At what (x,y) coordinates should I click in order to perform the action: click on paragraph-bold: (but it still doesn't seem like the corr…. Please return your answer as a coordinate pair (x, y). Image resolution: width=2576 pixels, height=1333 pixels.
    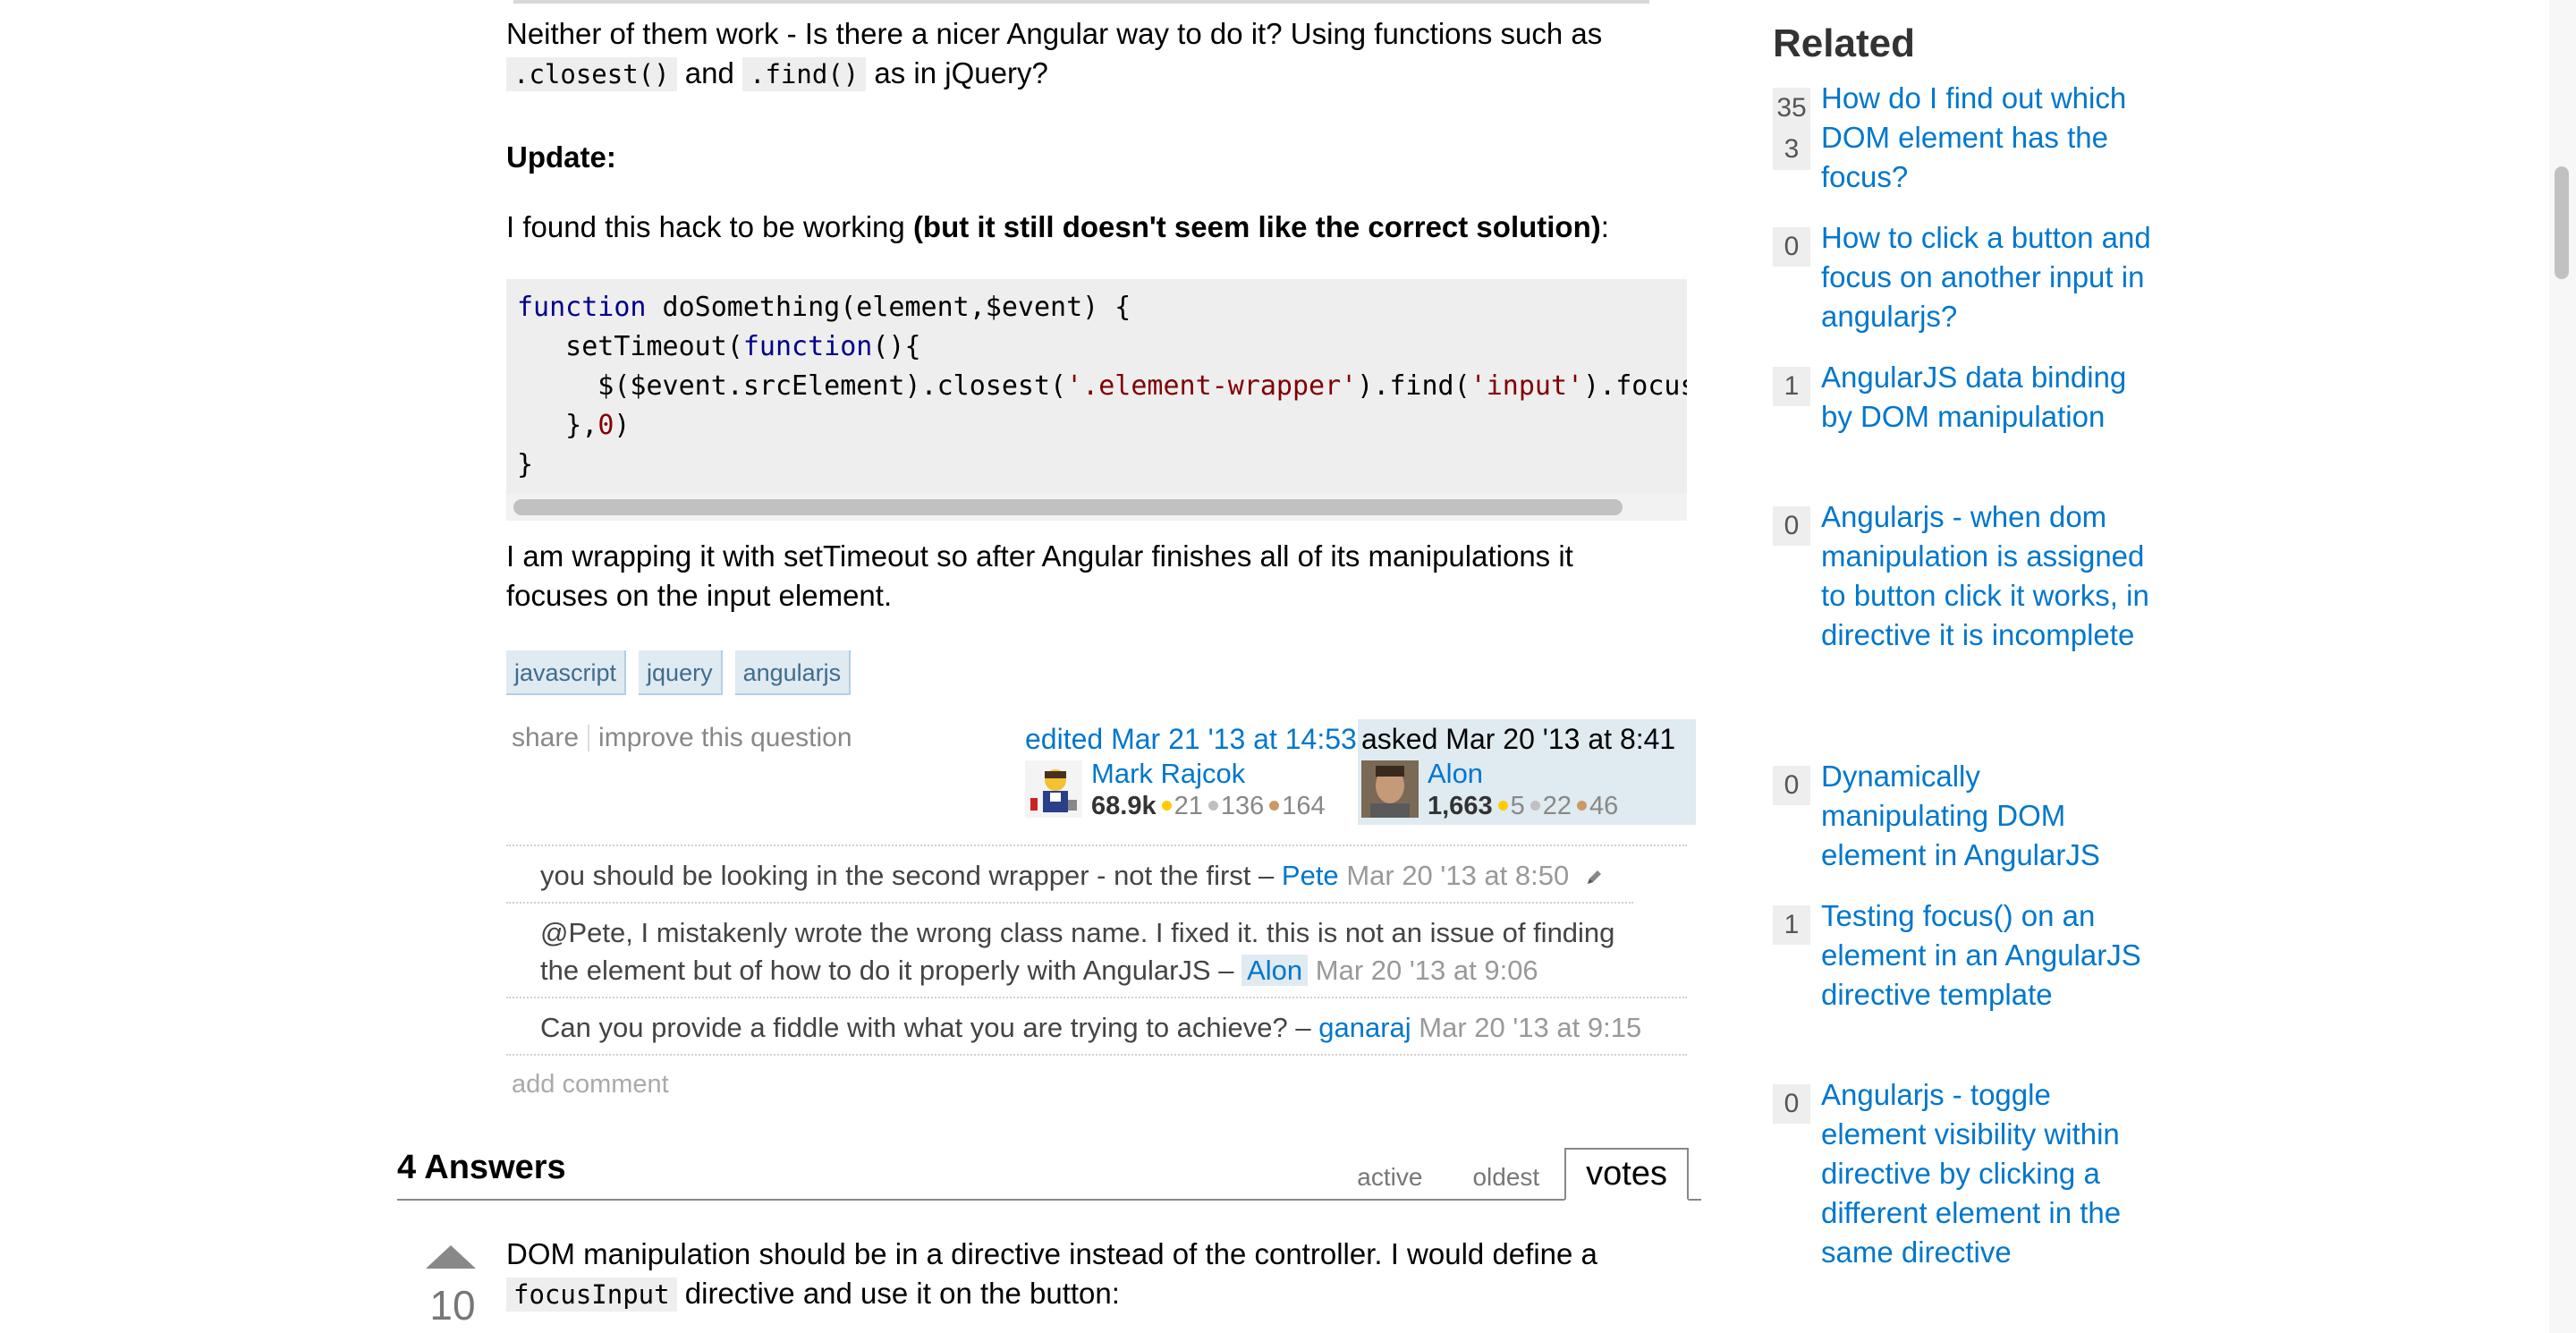
    Looking at the image, I should click on (1256, 226).